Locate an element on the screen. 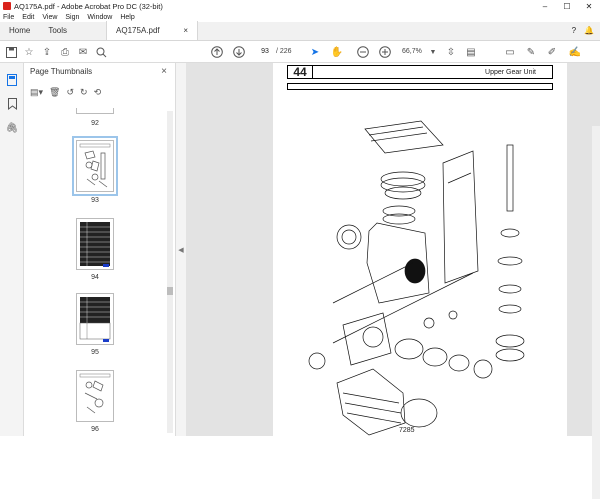  menu-edit: Edit is located at coordinates (28, 17).